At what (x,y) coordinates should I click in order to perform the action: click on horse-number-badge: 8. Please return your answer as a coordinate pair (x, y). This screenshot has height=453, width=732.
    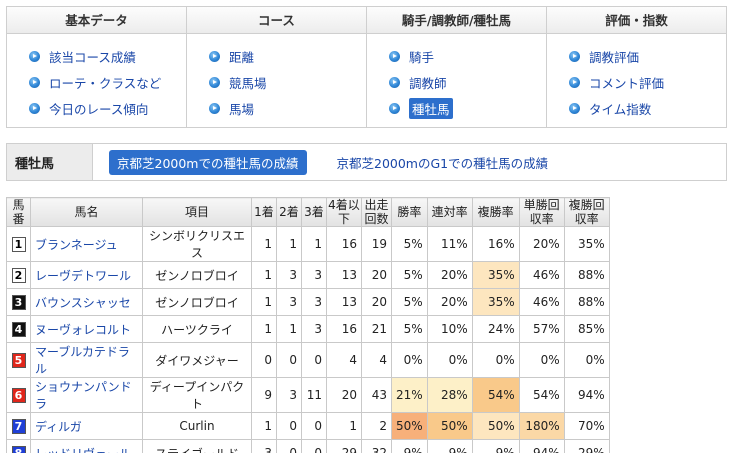
    Looking at the image, I should click on (18, 449).